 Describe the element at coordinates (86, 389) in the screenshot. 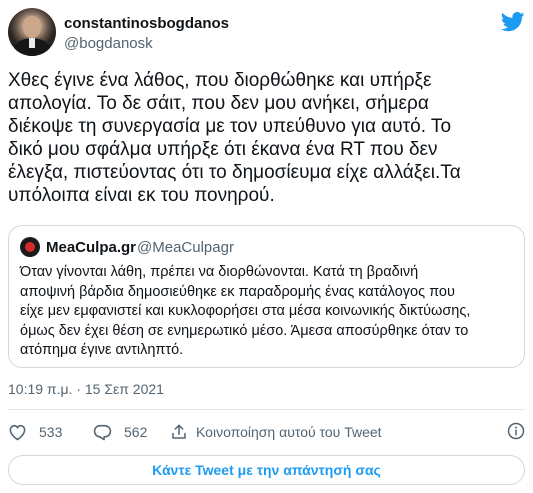

I see `tweet-timestamp: 10:19 π.μ. · 15 Σεπ 2021` at that location.